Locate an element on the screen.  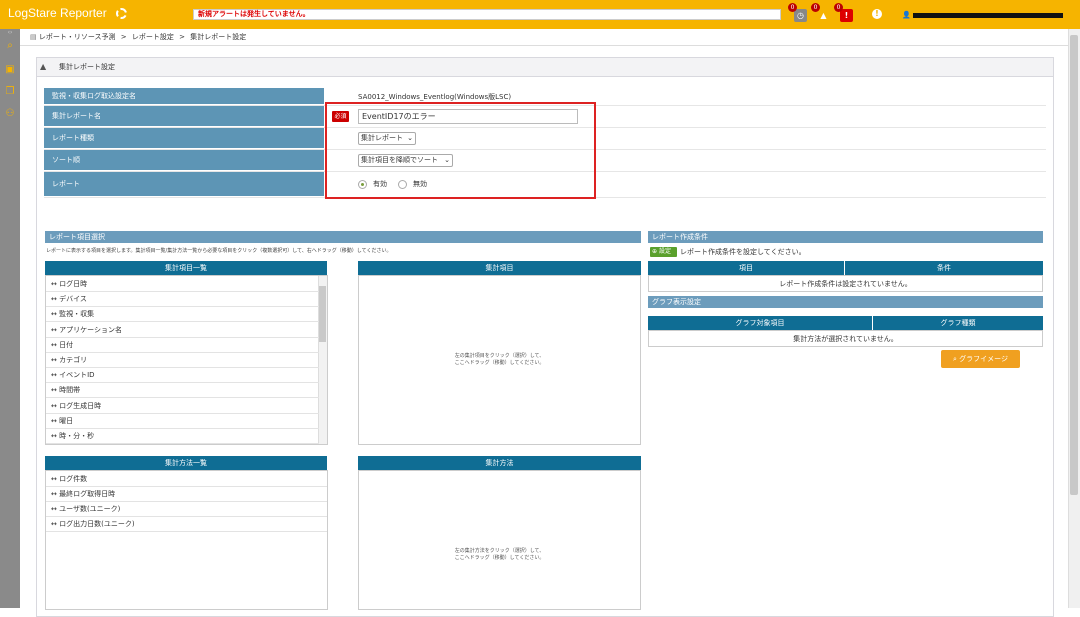
set-button-label: 設定 is located at coordinates (664, 251).